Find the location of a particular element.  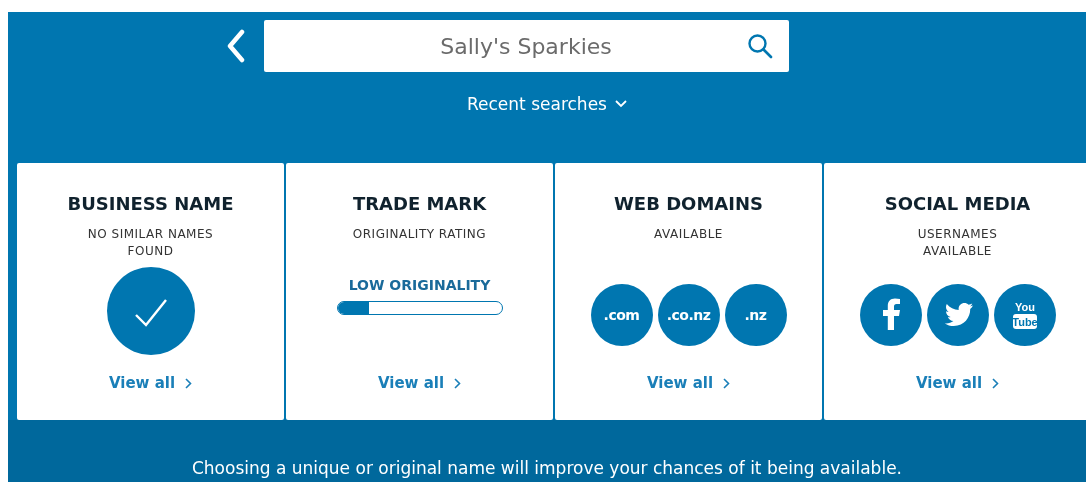

card-subtitle: ORIGINALITY RATING is located at coordinates (419, 234).